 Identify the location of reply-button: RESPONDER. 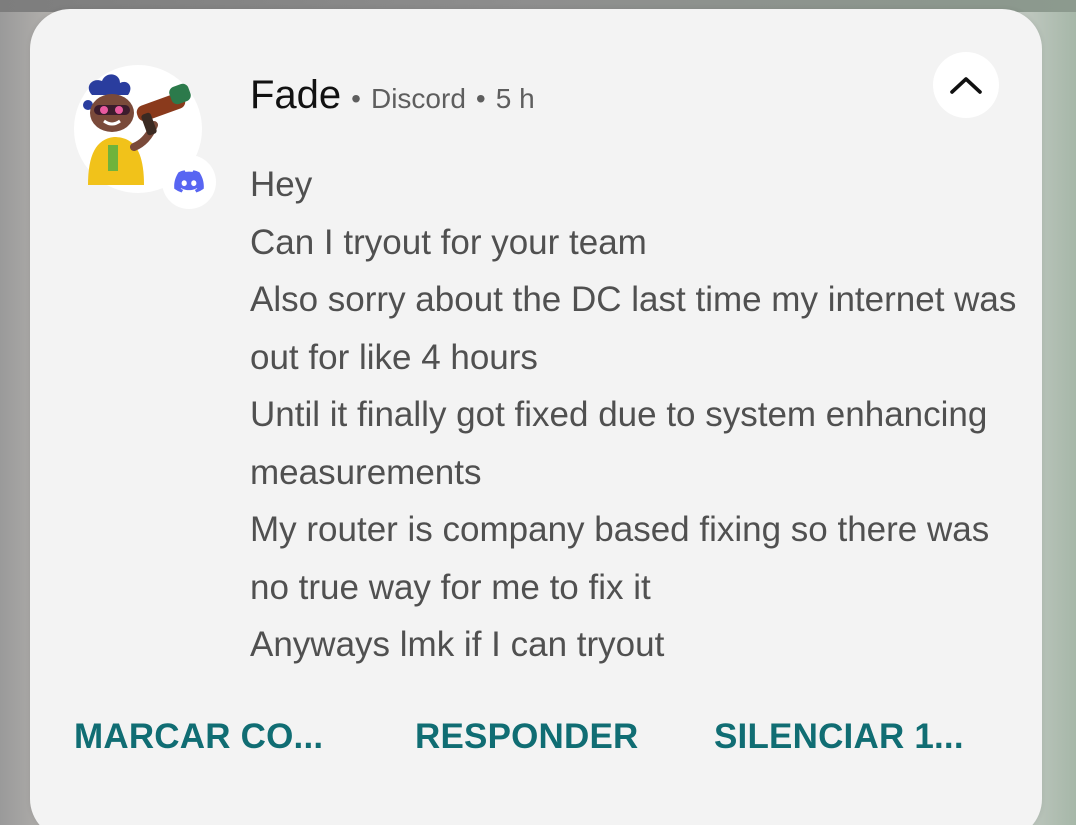
(527, 737).